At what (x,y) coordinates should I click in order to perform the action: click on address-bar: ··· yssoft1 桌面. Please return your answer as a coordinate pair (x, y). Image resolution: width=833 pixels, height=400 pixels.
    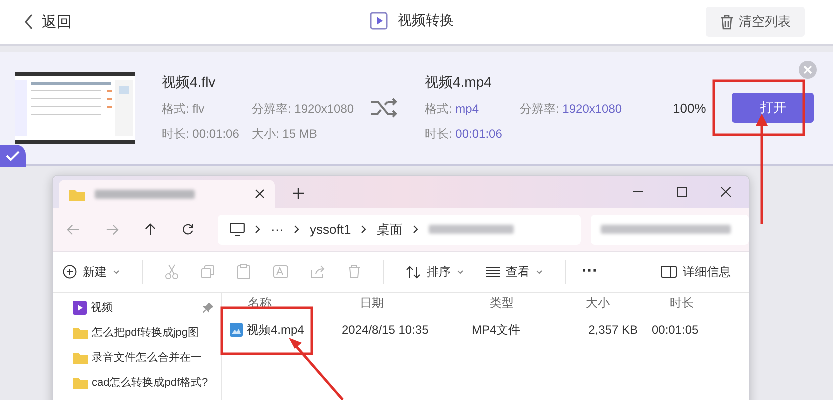
    Looking at the image, I should click on (400, 229).